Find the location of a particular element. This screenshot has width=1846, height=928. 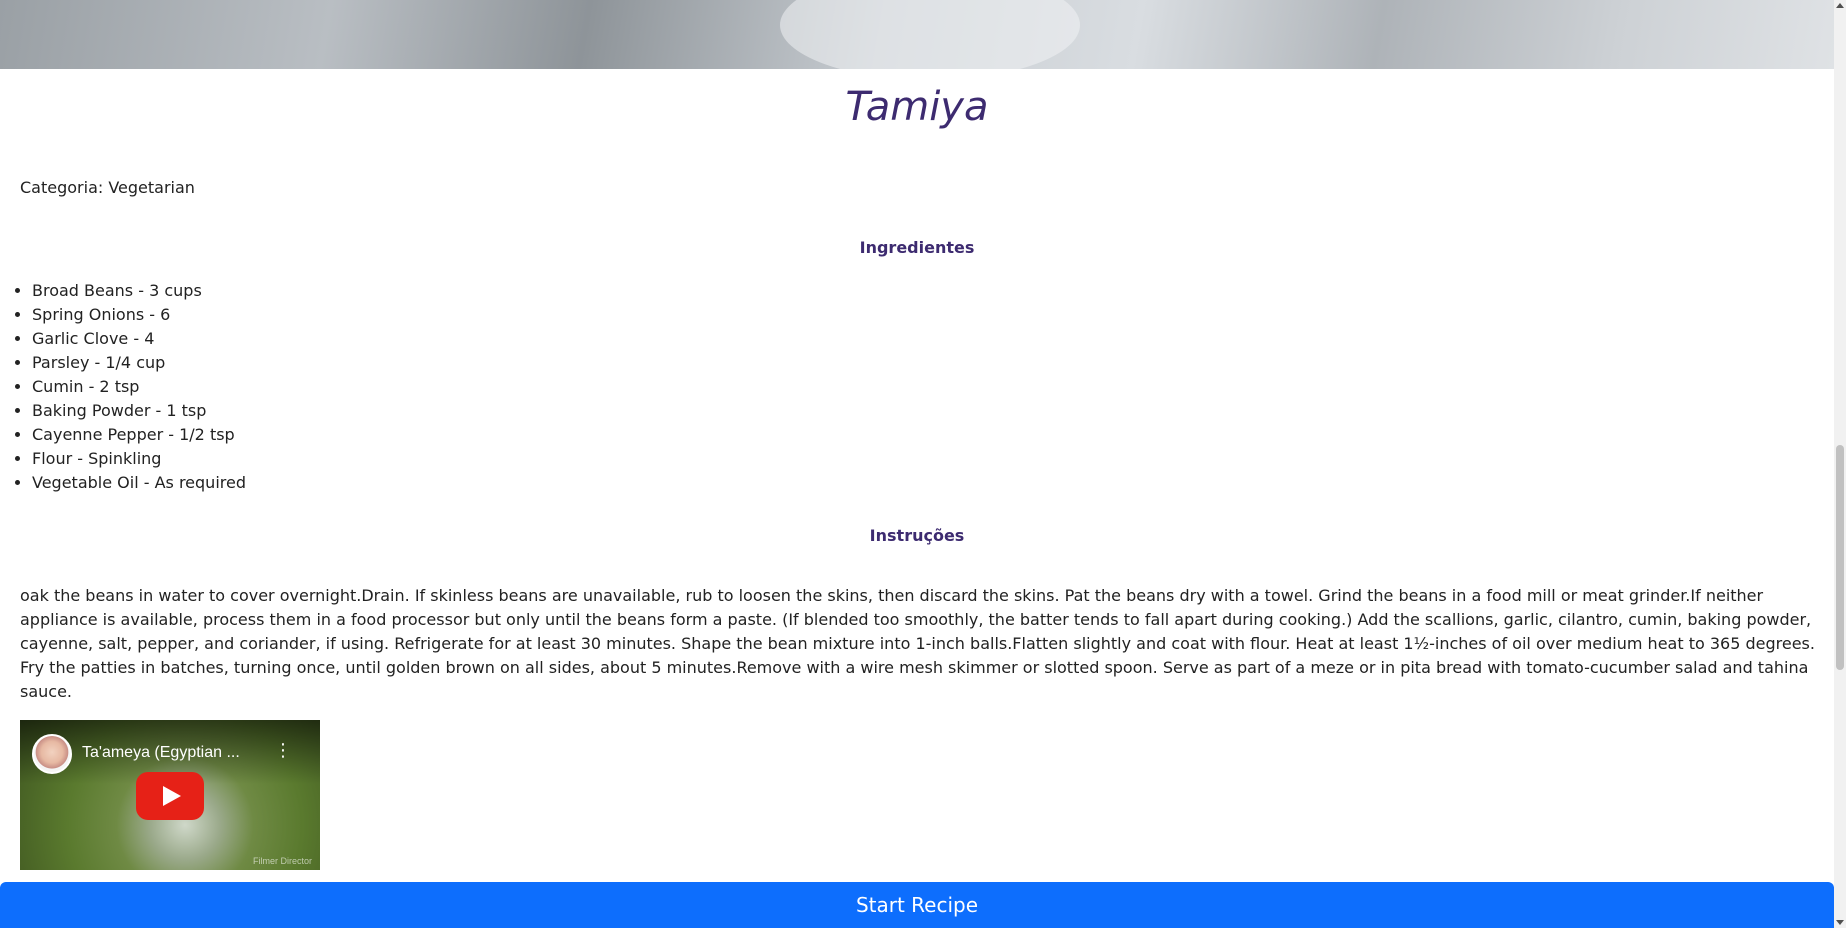

scroll-up-arrow-icon is located at coordinates (1840, 5).